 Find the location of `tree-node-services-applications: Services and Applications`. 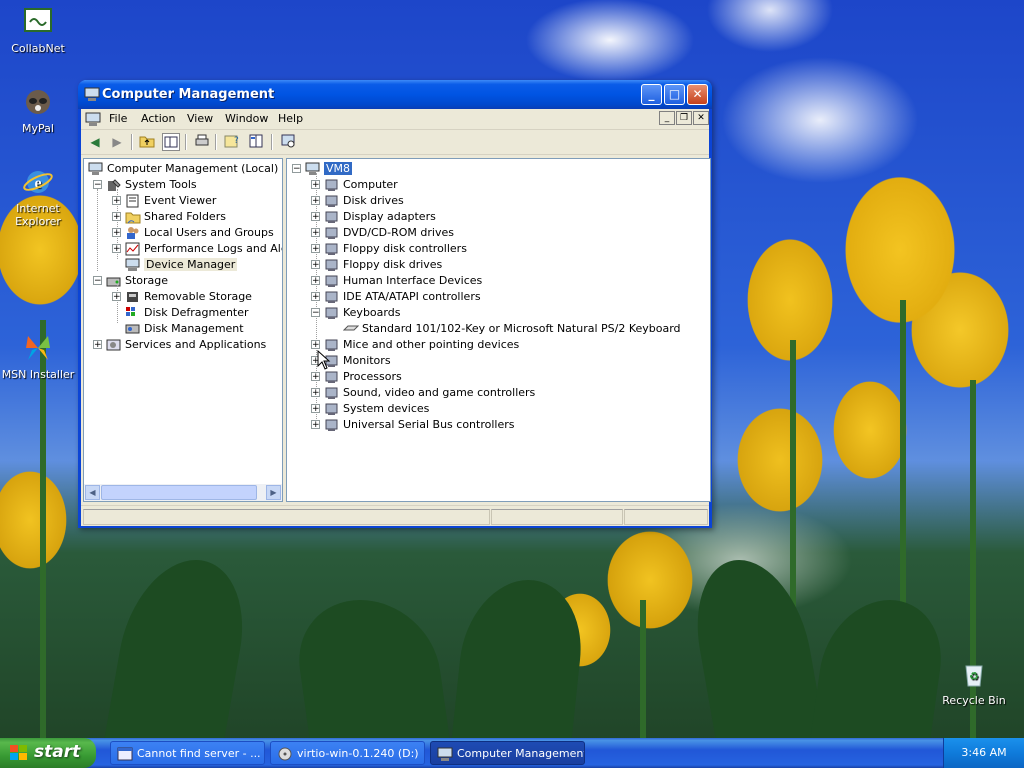

tree-node-services-applications: Services and Applications is located at coordinates (186, 345).